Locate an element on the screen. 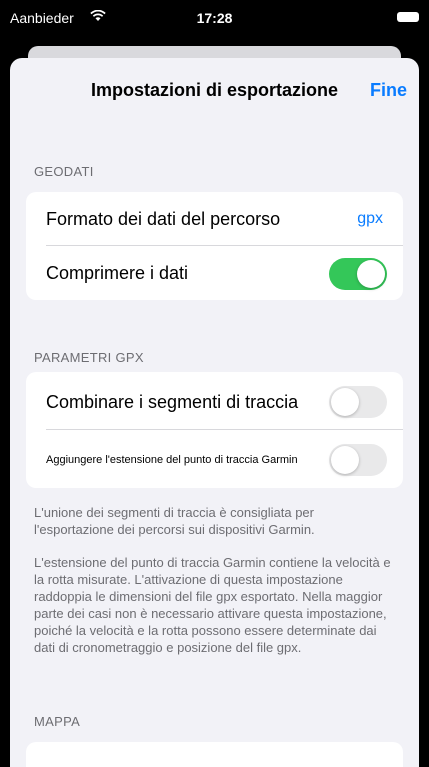  compress-toggle is located at coordinates (358, 274).